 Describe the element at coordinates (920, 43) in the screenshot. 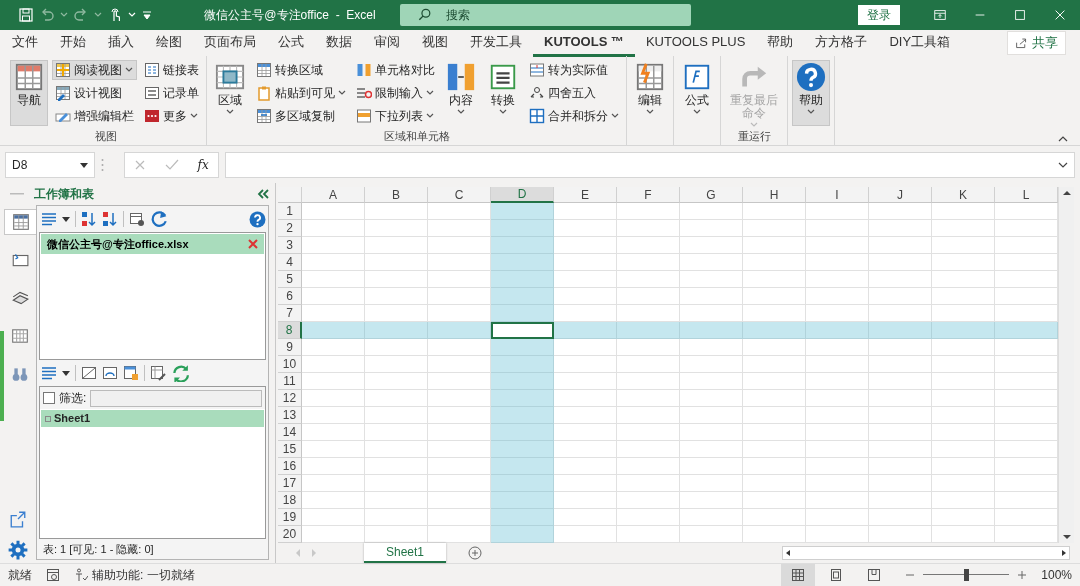

I see `ribbon-tab: DIY工具箱` at that location.